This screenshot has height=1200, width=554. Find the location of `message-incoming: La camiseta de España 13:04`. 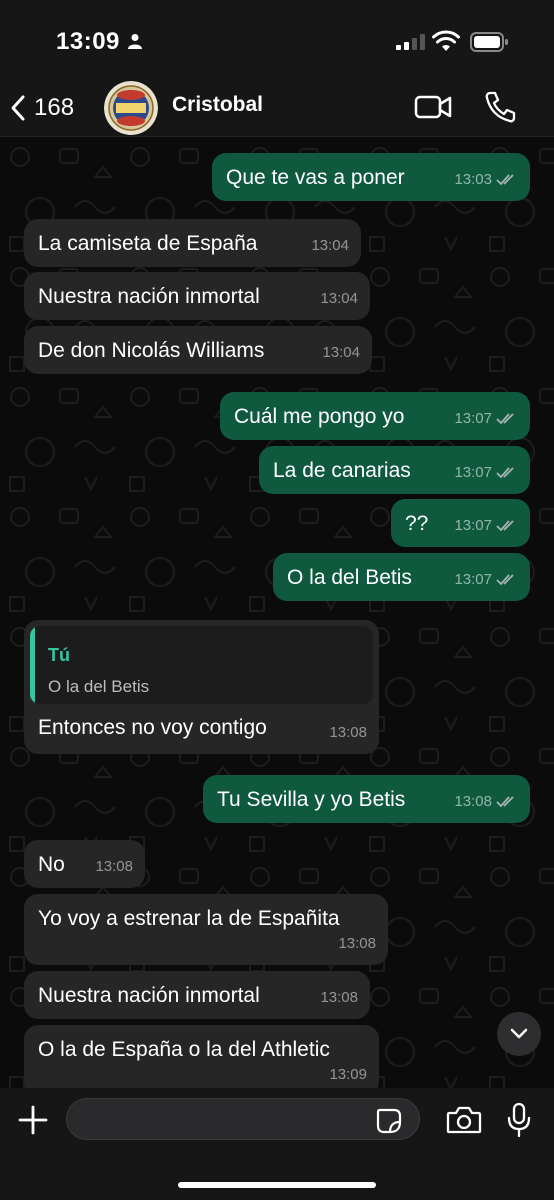

message-incoming: La camiseta de España 13:04 is located at coordinates (192, 243).